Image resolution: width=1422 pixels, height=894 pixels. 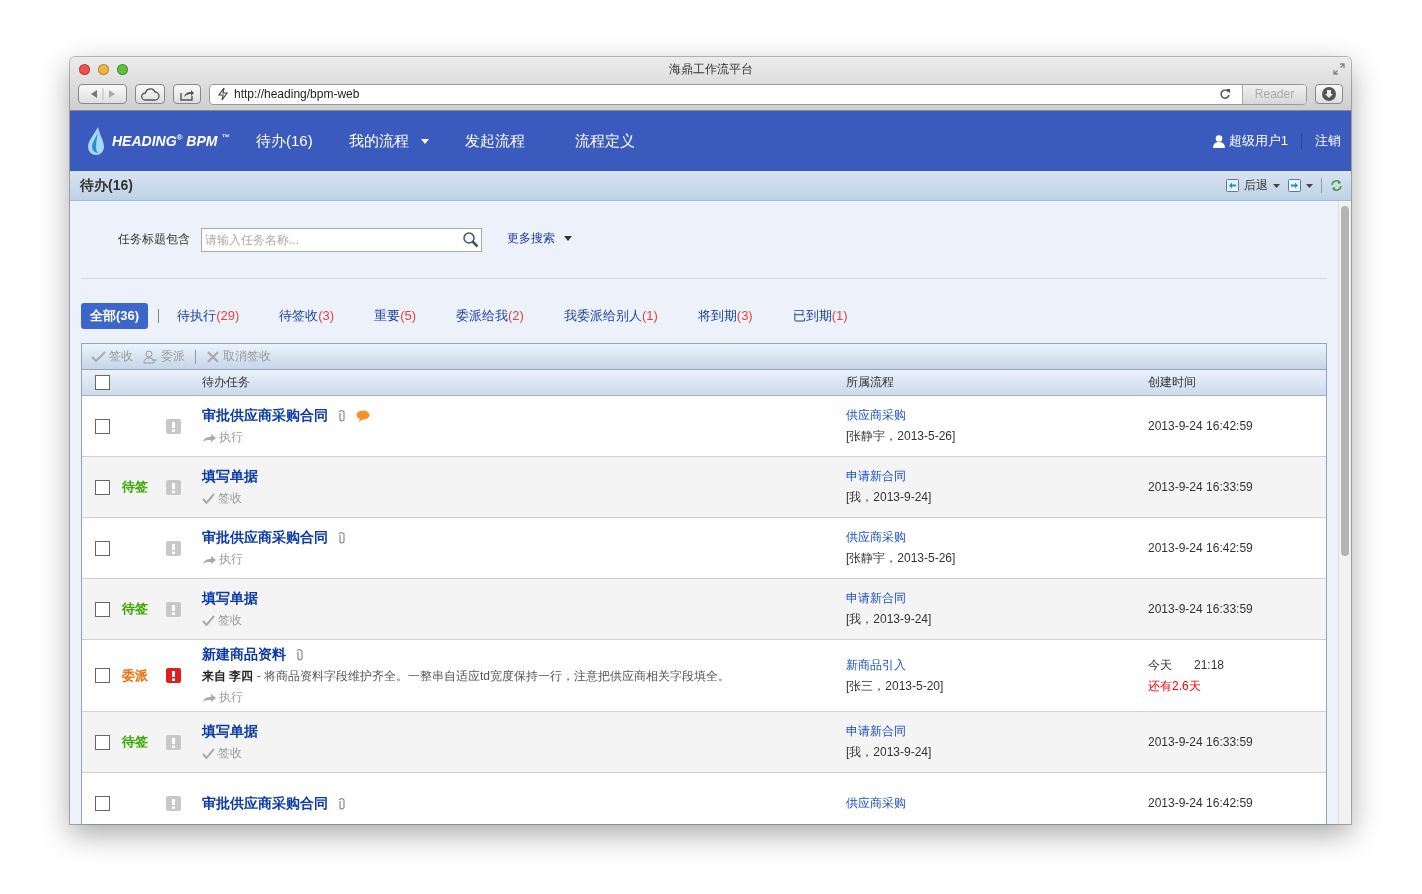 What do you see at coordinates (895, 686) in the screenshot?
I see `process-meta: [张三，2013-5-20]` at bounding box center [895, 686].